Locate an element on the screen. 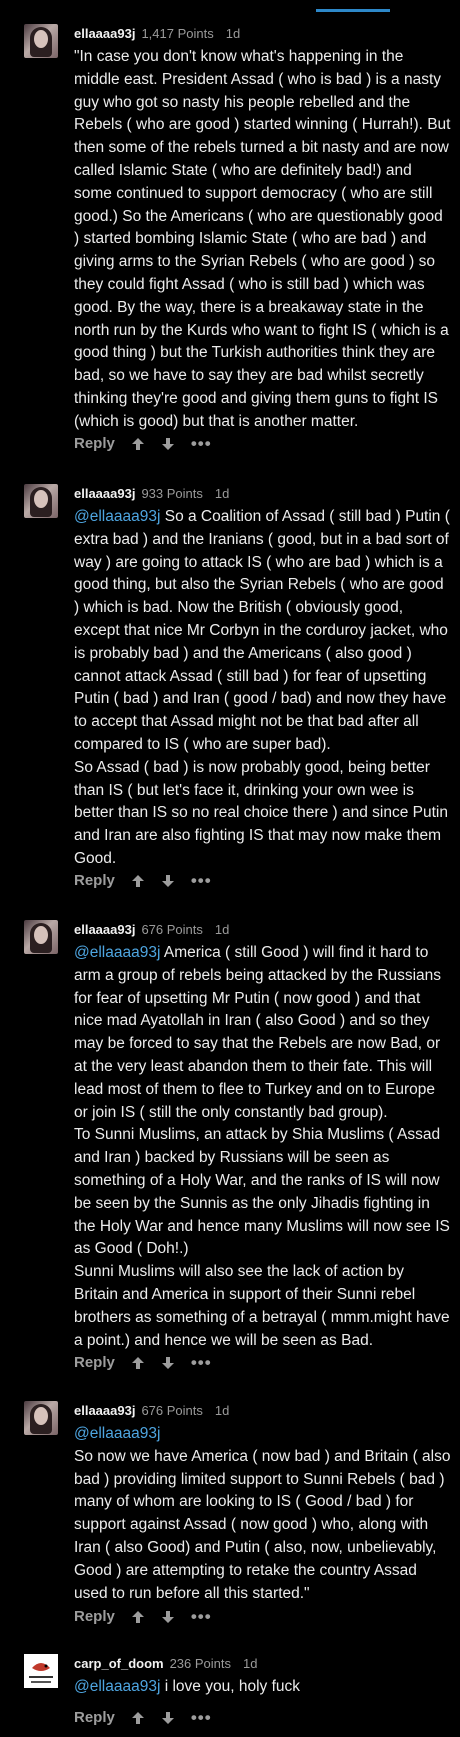 This screenshot has height=1737, width=460. username: carp_of_doom is located at coordinates (119, 1663).